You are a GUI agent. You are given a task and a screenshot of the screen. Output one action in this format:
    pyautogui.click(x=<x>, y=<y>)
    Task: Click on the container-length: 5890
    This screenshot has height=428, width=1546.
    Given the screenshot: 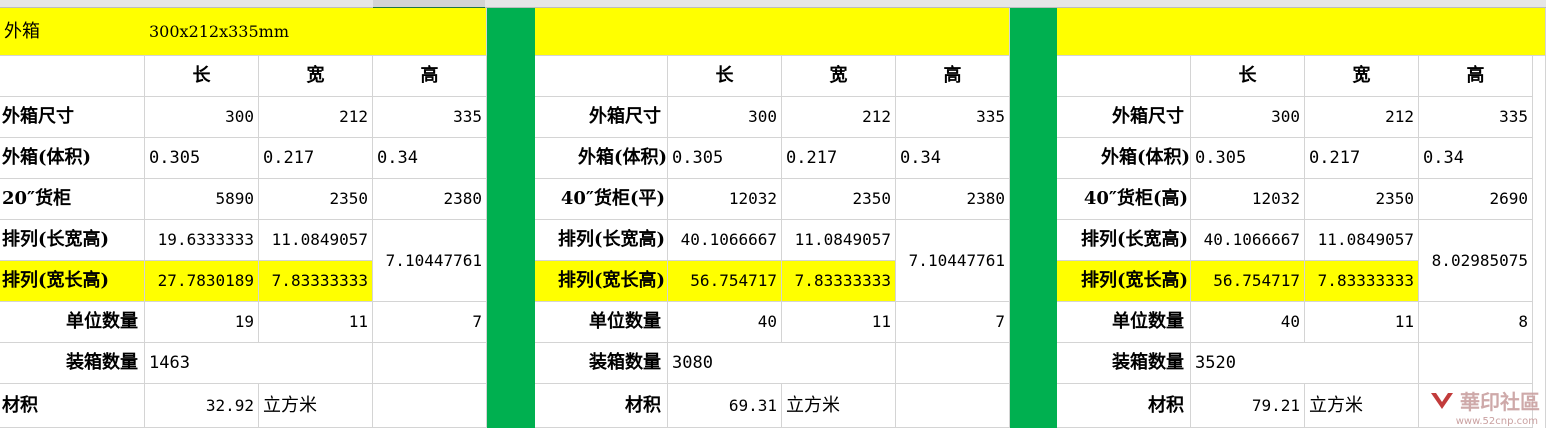 What is the action you would take?
    pyautogui.click(x=202, y=199)
    